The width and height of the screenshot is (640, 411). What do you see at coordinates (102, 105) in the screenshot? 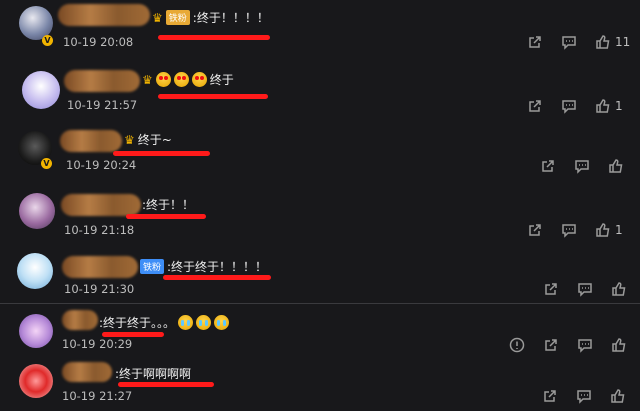
I see `comment-time: 10-19 21:57` at bounding box center [102, 105].